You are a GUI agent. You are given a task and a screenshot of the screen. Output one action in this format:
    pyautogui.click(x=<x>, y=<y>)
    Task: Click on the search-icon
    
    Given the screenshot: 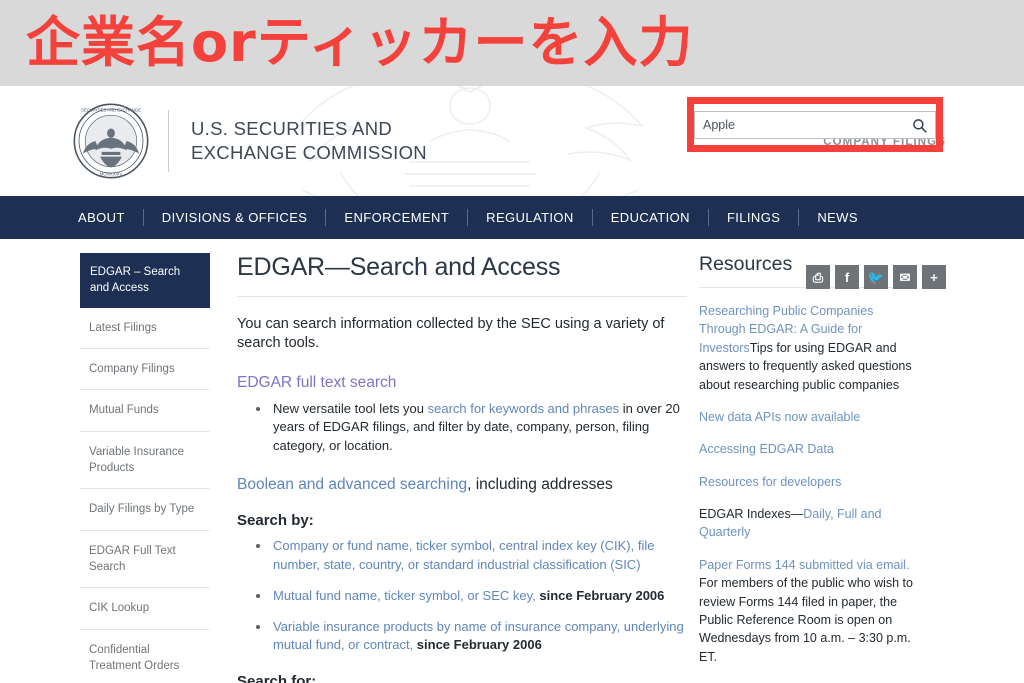 What is the action you would take?
    pyautogui.click(x=919, y=125)
    